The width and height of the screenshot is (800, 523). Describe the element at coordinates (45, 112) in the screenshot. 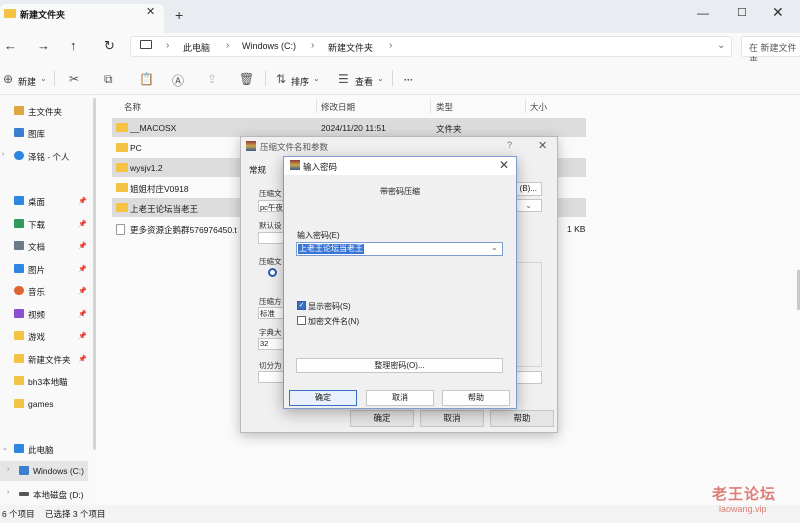

I see `sidebar-item-home: 主文件夹` at that location.